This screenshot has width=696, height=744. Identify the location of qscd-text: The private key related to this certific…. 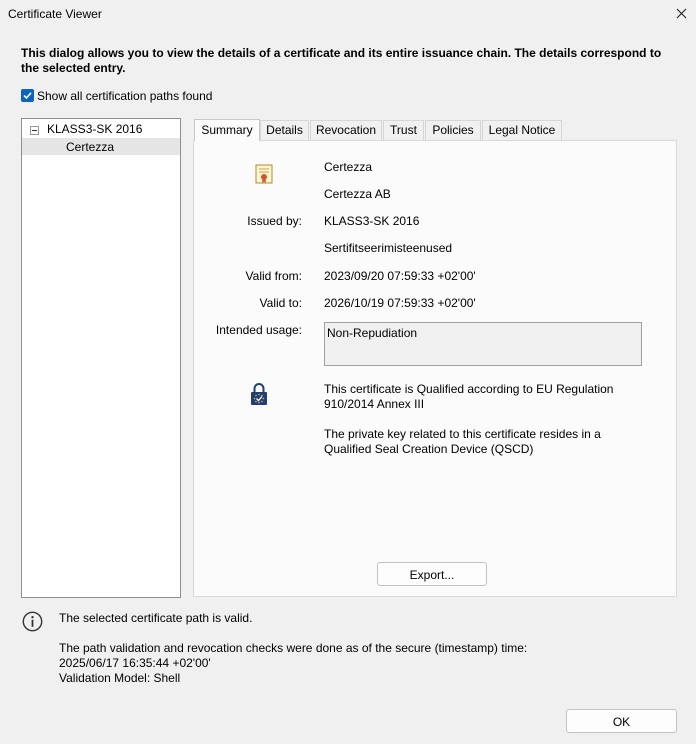
(462, 441).